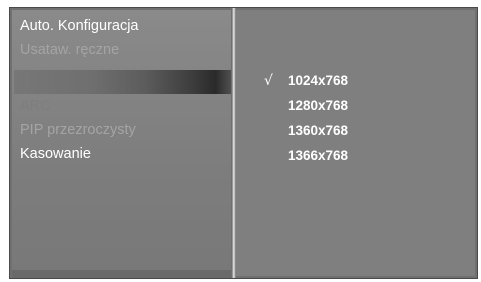 The width and height of the screenshot is (481, 282). What do you see at coordinates (79, 26) in the screenshot?
I see `menu-item-auto-config: Auto. Konfiguracja` at bounding box center [79, 26].